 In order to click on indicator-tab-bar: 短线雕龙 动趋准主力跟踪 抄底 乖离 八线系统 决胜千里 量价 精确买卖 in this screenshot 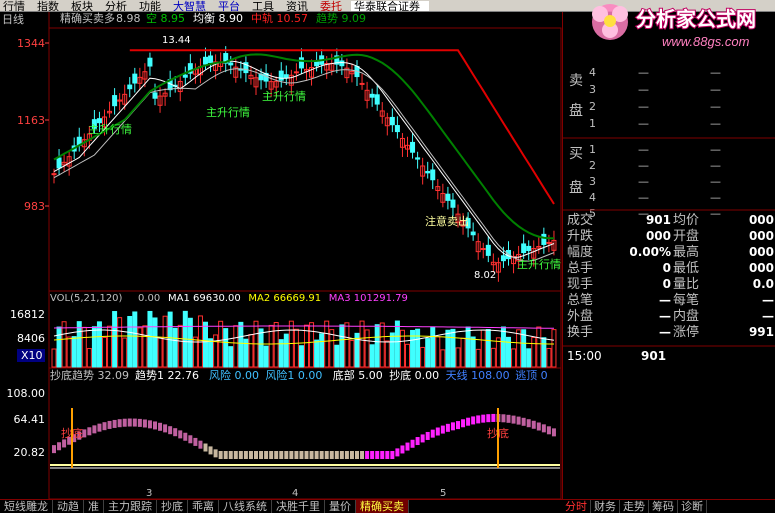, I will do `click(281, 506)`.